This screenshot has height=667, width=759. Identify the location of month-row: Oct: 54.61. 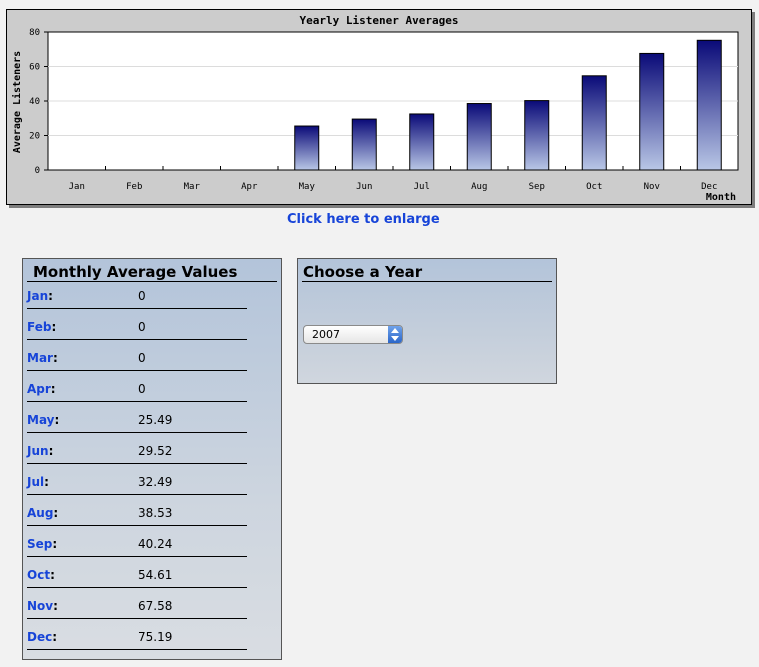
(137, 579).